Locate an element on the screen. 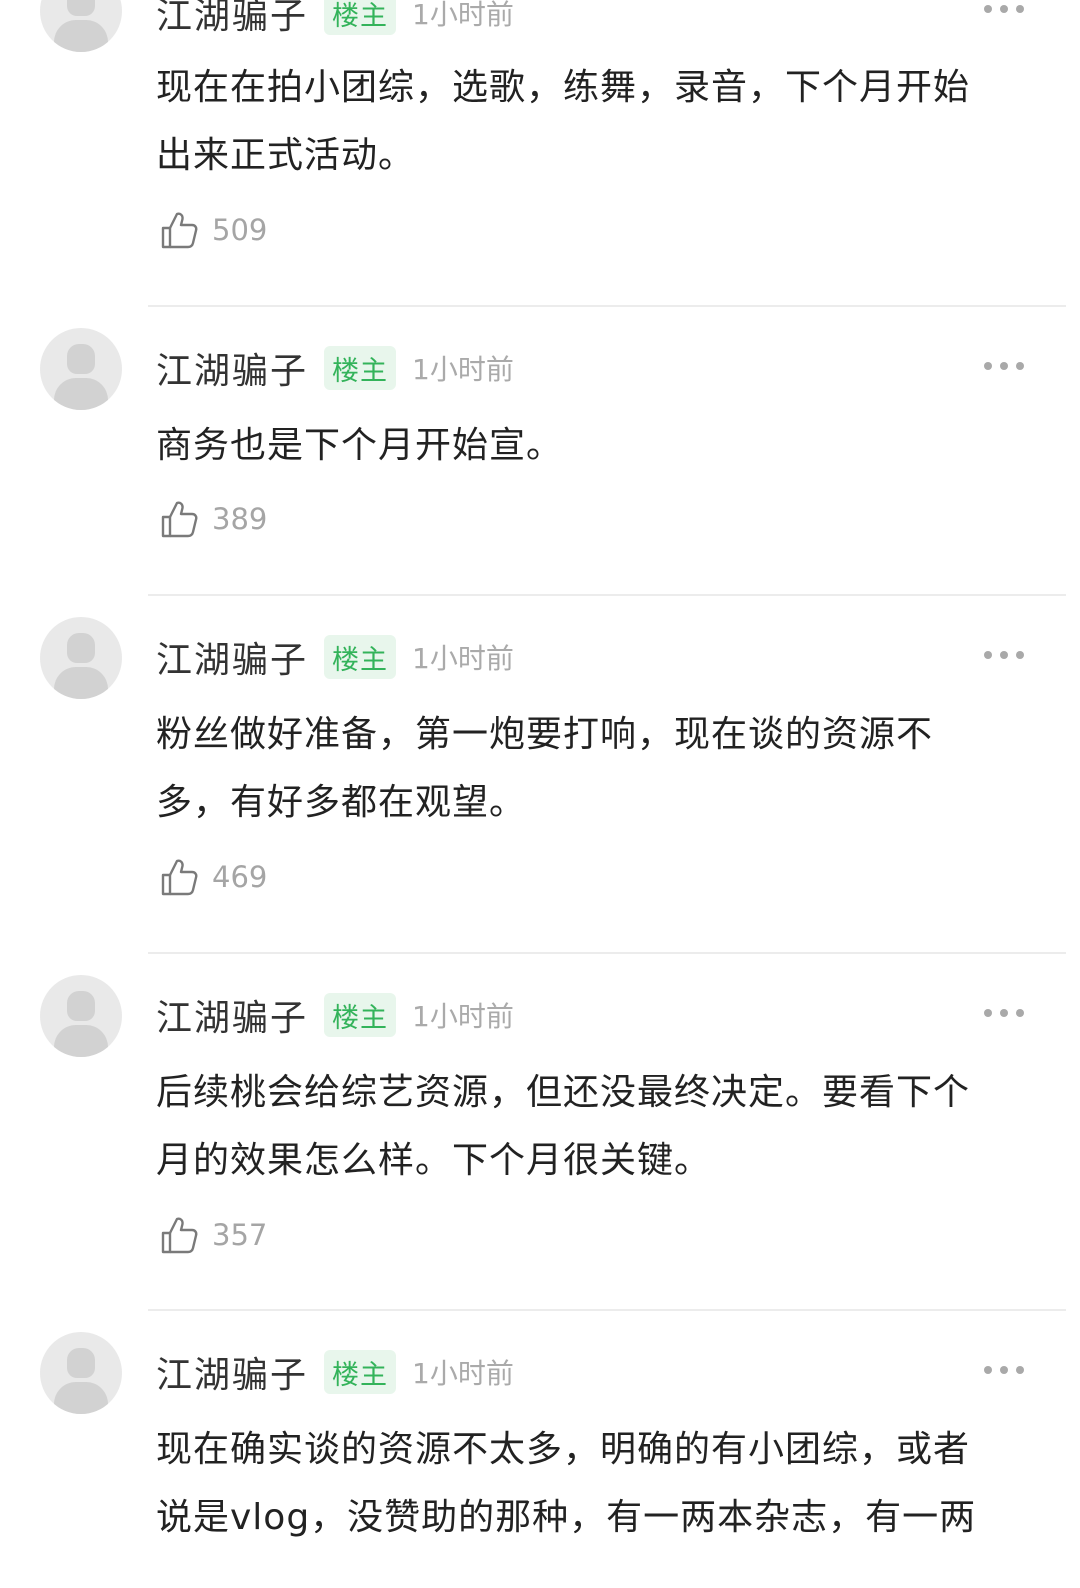 This screenshot has width=1080, height=1588. comment-line: 出来正式活动。 is located at coordinates (286, 155).